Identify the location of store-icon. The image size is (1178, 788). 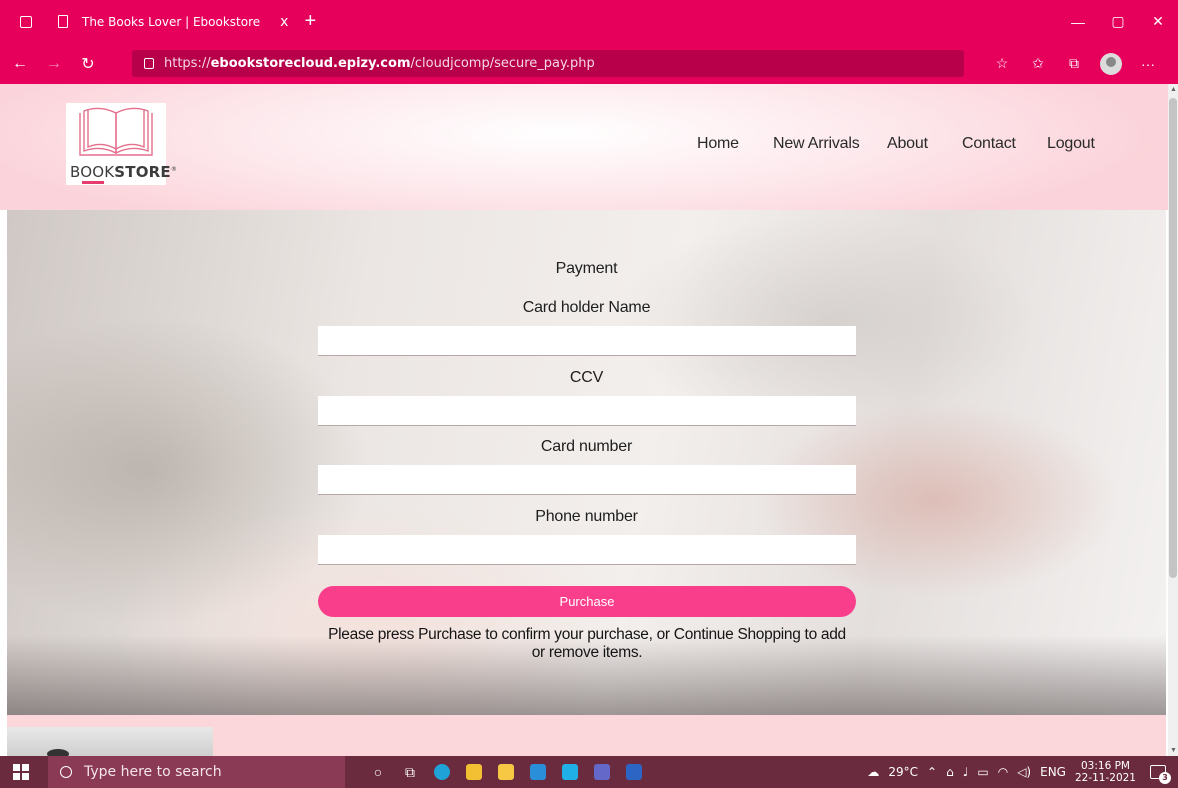
(474, 772).